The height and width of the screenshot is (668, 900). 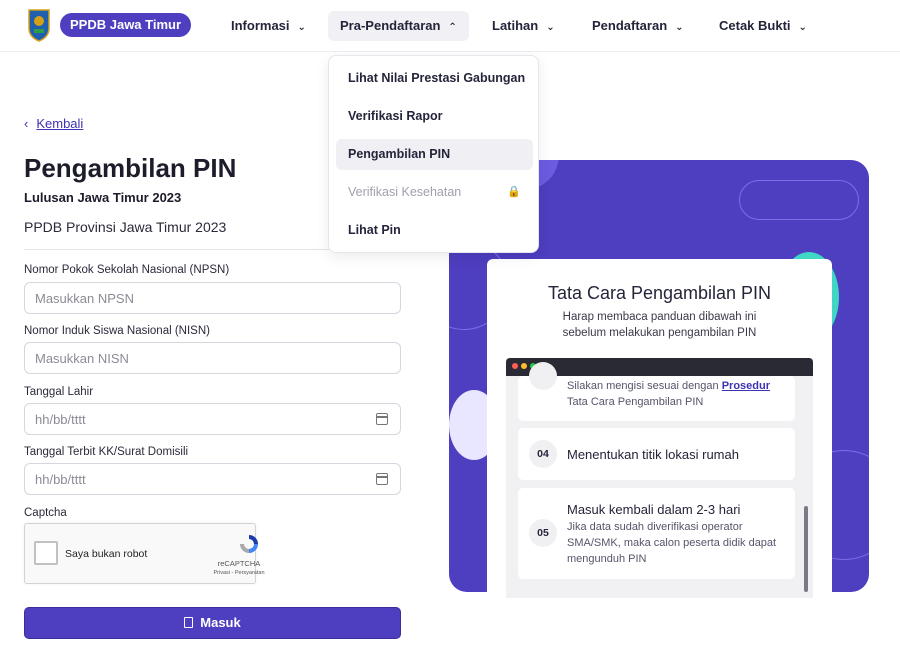 What do you see at coordinates (220, 622) in the screenshot?
I see `submit-label: Masuk` at bounding box center [220, 622].